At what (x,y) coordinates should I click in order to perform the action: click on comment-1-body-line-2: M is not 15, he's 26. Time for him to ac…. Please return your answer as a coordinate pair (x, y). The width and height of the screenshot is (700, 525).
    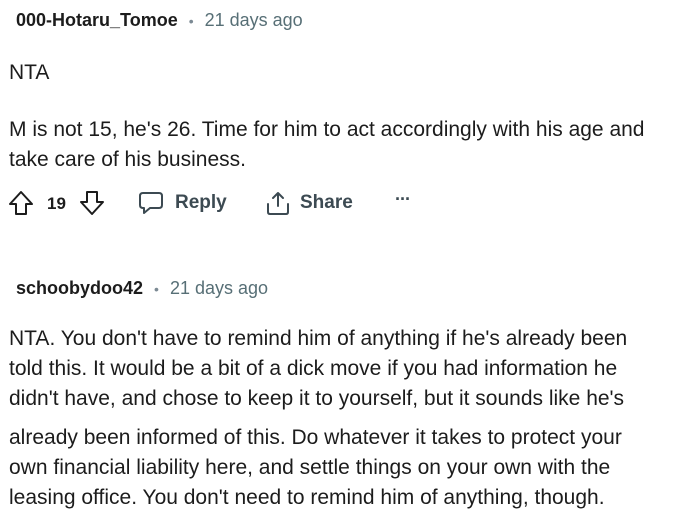
    Looking at the image, I should click on (327, 129).